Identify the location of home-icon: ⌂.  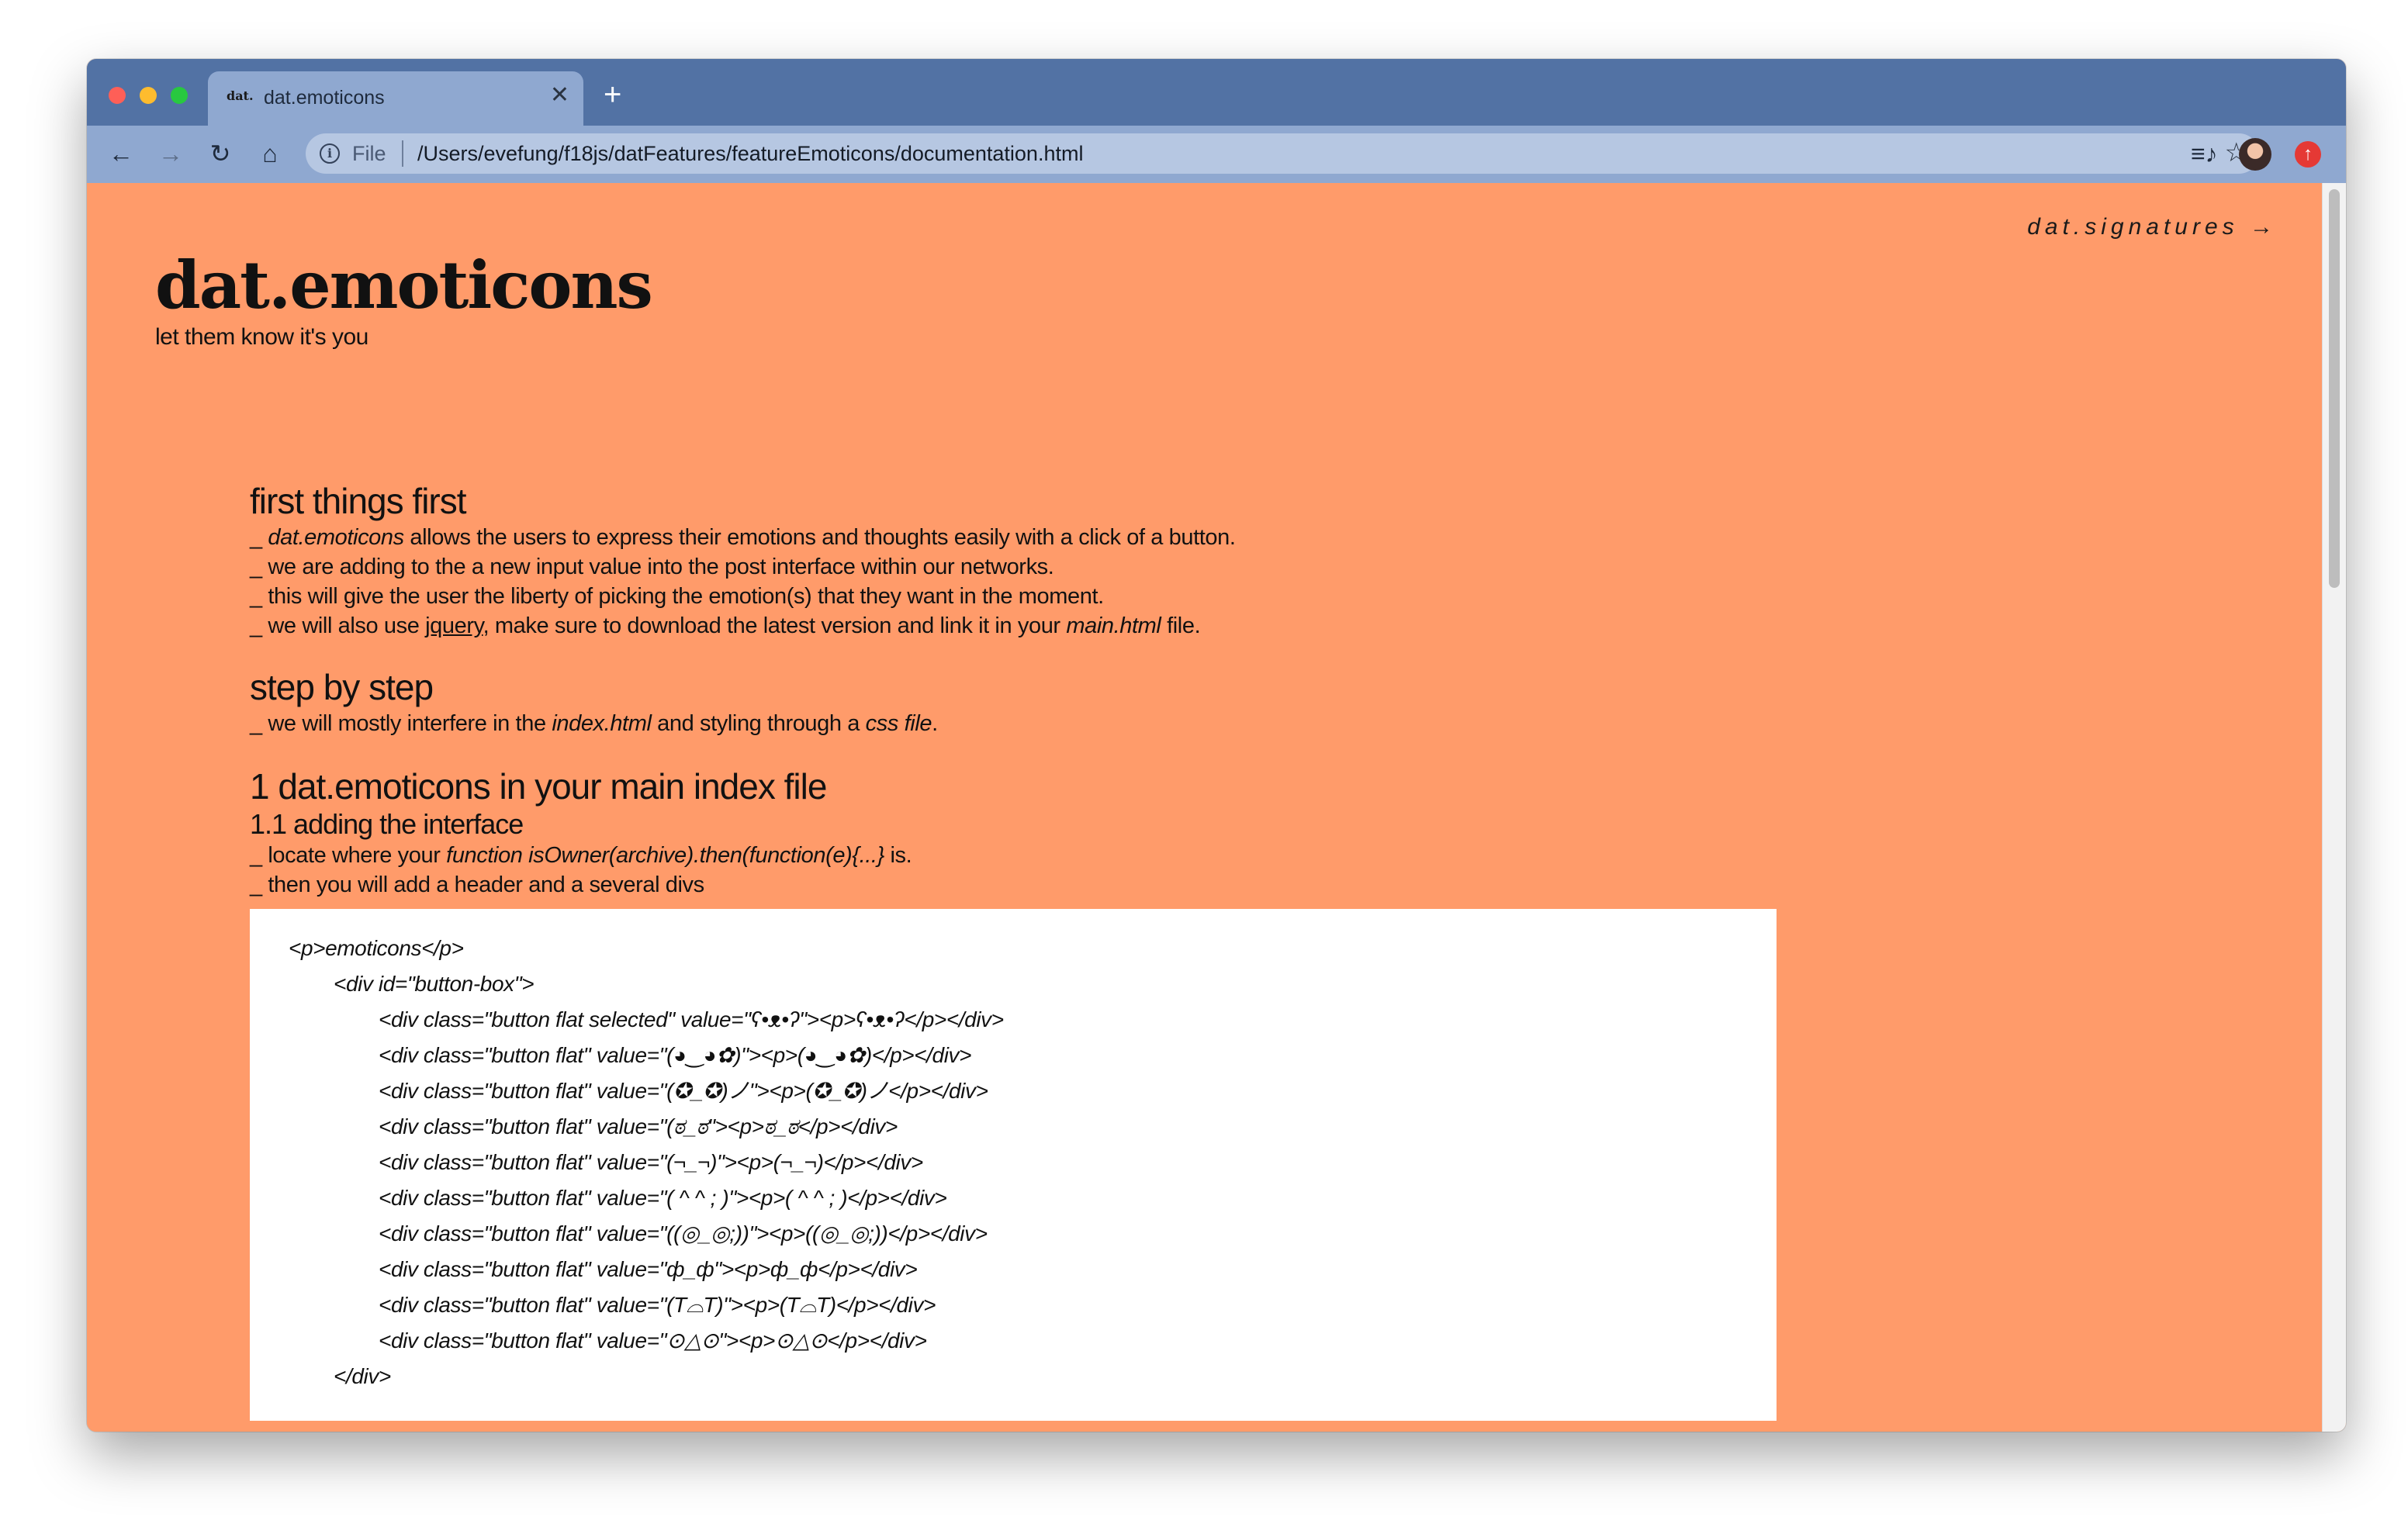
(270, 153).